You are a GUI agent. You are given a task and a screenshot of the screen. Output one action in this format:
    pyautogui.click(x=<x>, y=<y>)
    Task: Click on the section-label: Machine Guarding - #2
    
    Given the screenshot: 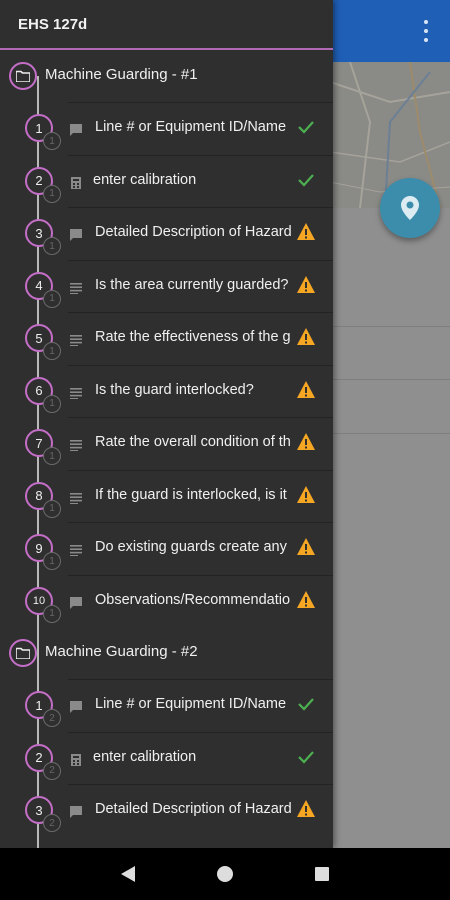 What is the action you would take?
    pyautogui.click(x=121, y=651)
    